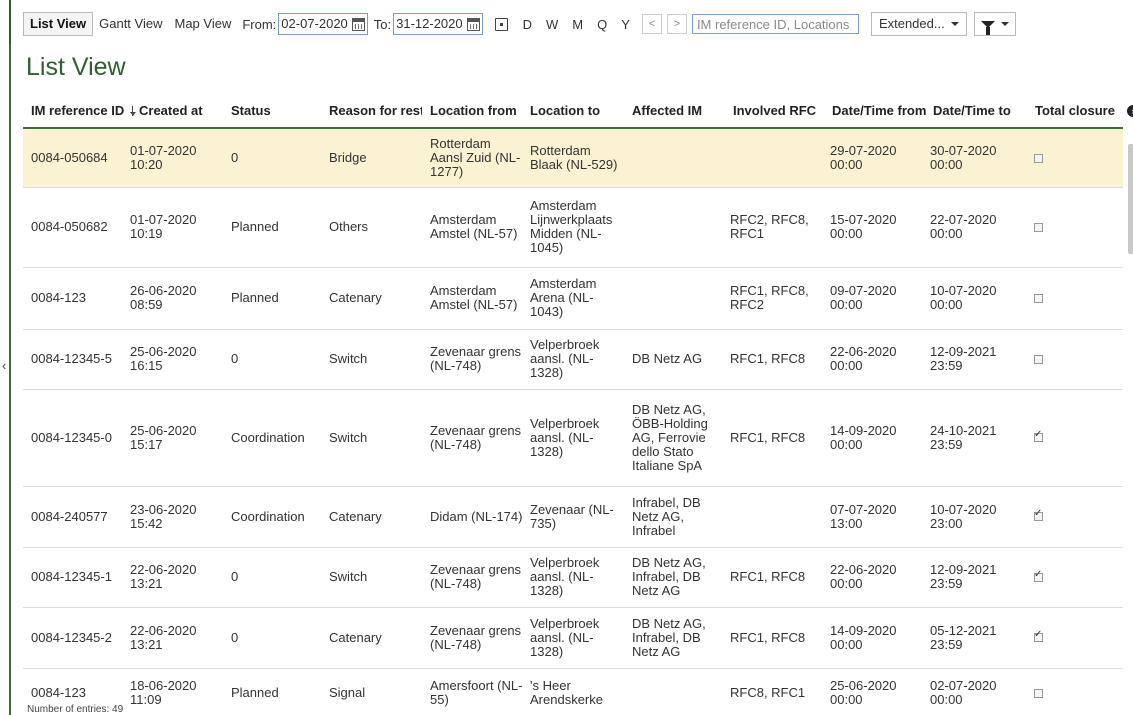 The image size is (1133, 715). I want to click on cell-location-from: Amsterdam Amstel (NL-57), so click(474, 297).